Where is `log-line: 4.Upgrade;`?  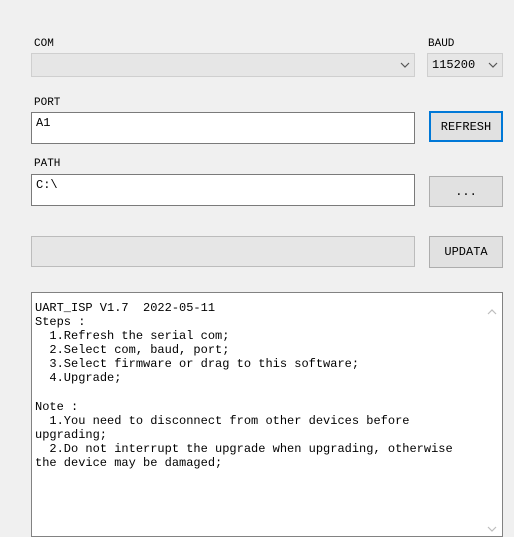
log-line: 4.Upgrade; is located at coordinates (78, 378).